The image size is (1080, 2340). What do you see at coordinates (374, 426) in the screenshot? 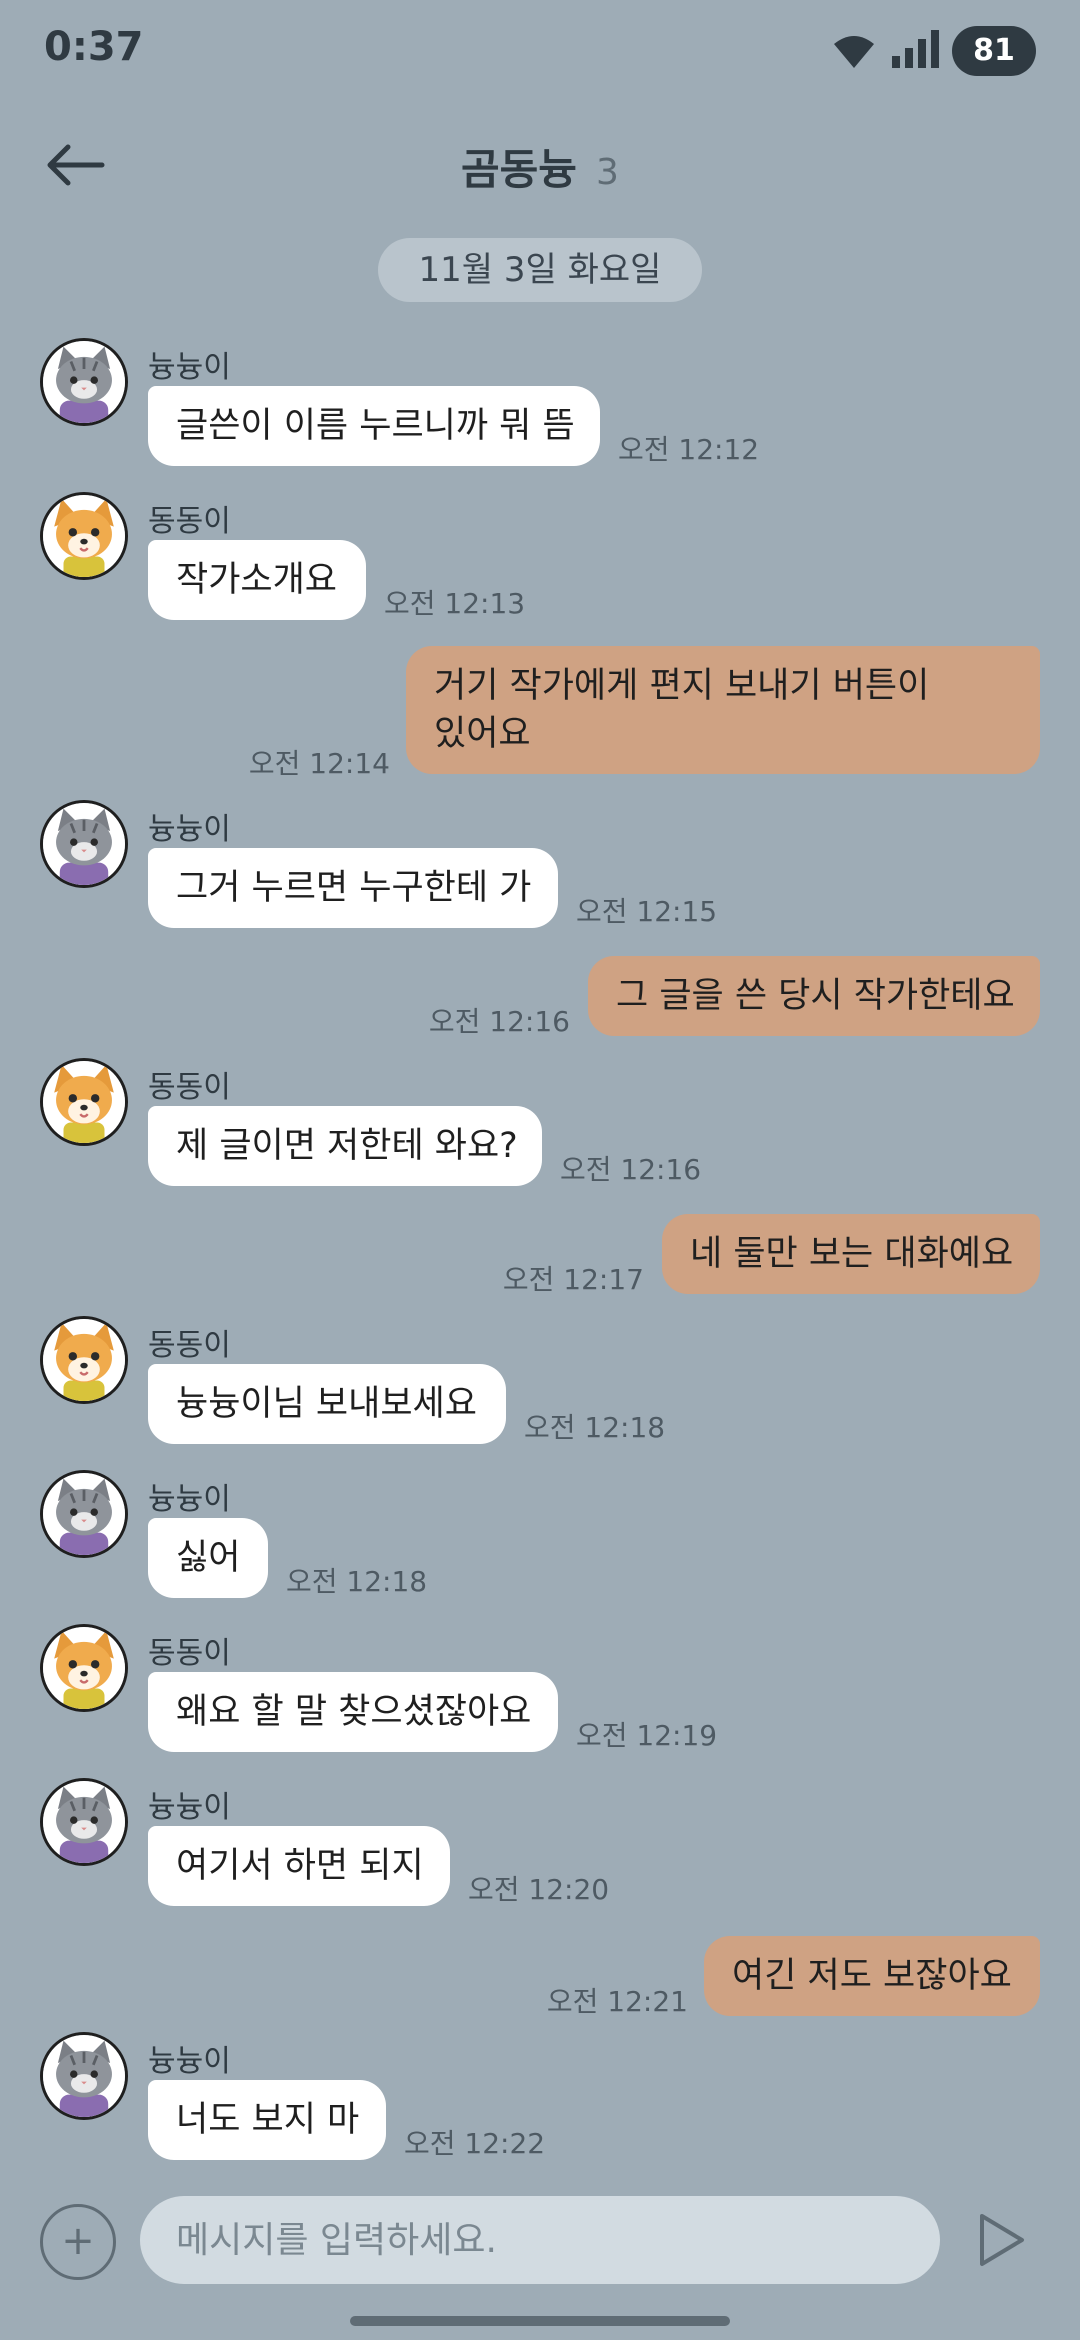
I see `message-bubble: 글쓴이 이름 누르니까 뭐 뜸` at bounding box center [374, 426].